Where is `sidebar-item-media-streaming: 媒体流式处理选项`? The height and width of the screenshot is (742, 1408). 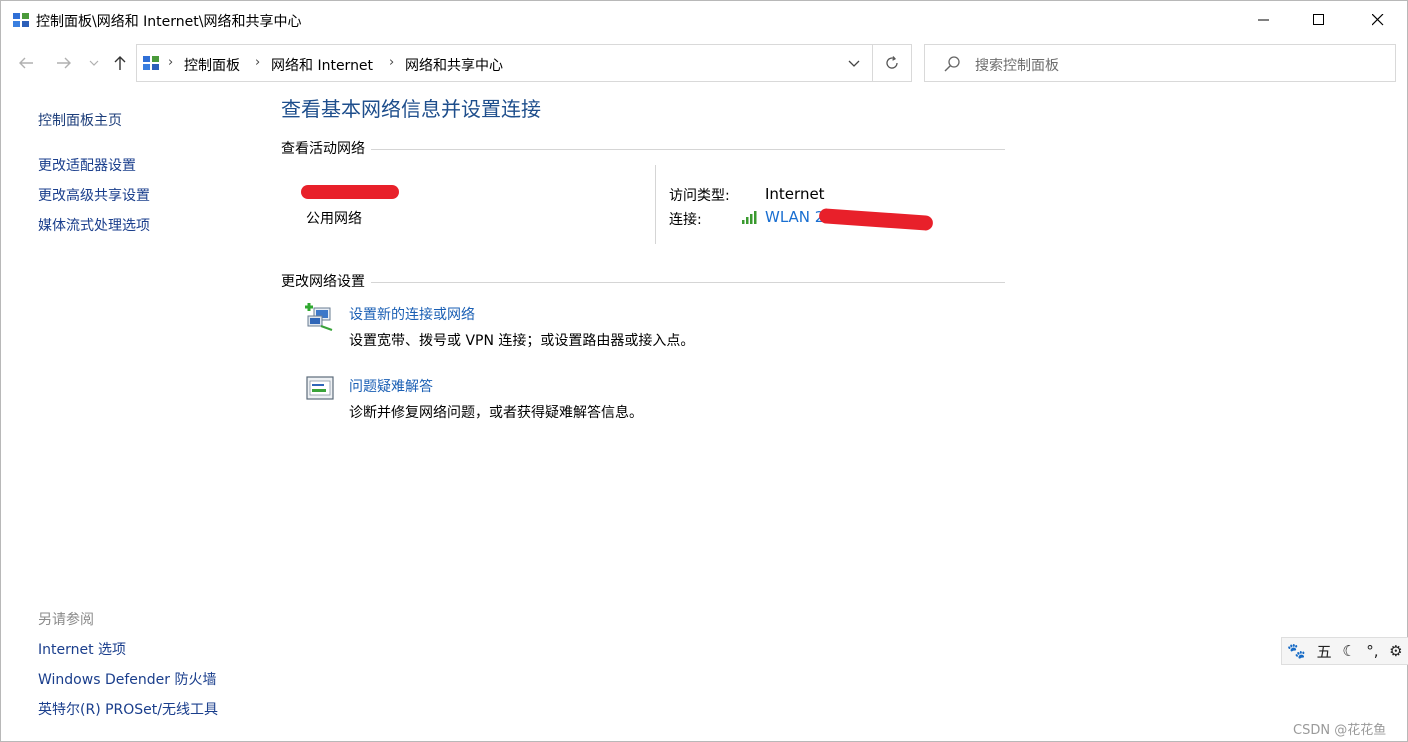 sidebar-item-media-streaming: 媒体流式处理选项 is located at coordinates (94, 225).